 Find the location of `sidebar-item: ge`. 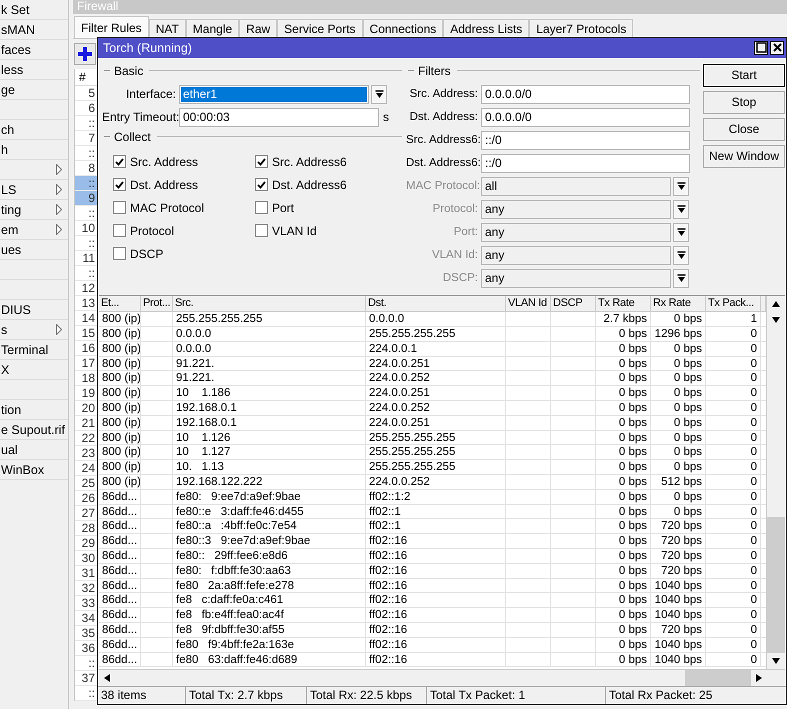

sidebar-item: ge is located at coordinates (7, 89).